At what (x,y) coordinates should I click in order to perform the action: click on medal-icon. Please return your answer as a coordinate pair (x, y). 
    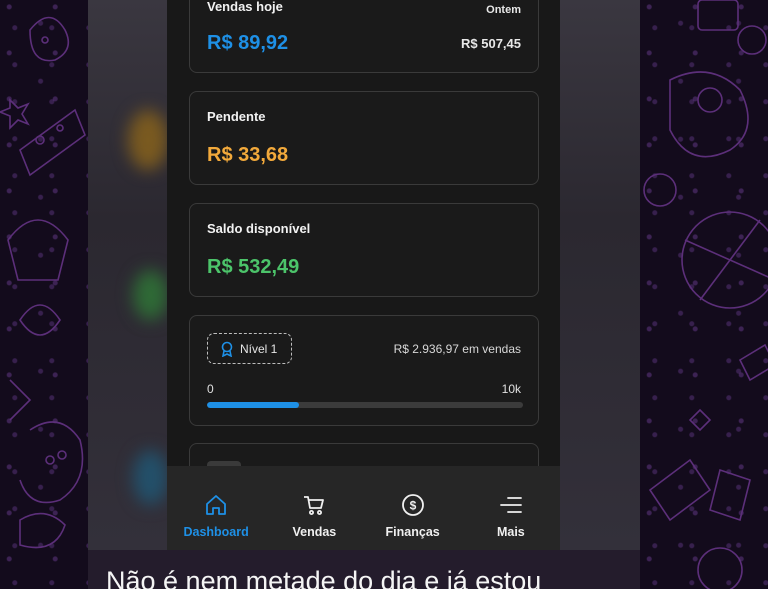
    Looking at the image, I should click on (227, 349).